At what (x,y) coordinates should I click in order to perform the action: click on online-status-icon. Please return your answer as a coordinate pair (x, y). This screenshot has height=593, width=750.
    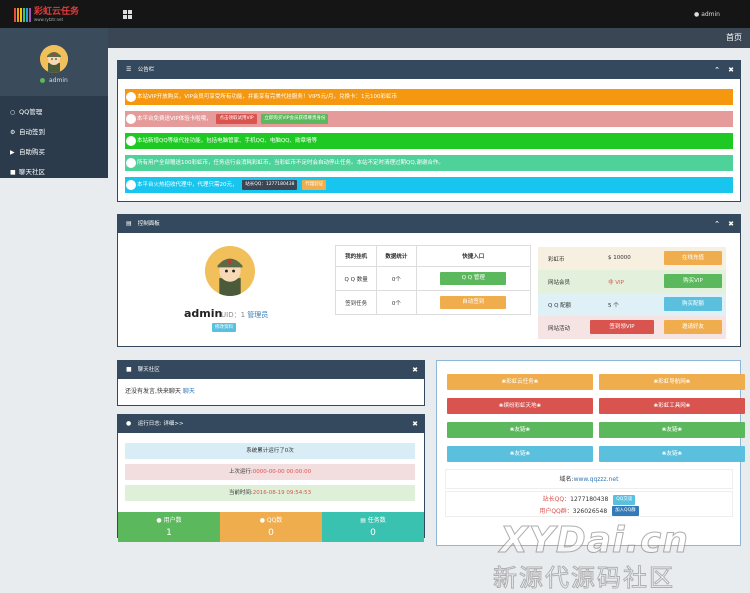
    Looking at the image, I should click on (43, 80).